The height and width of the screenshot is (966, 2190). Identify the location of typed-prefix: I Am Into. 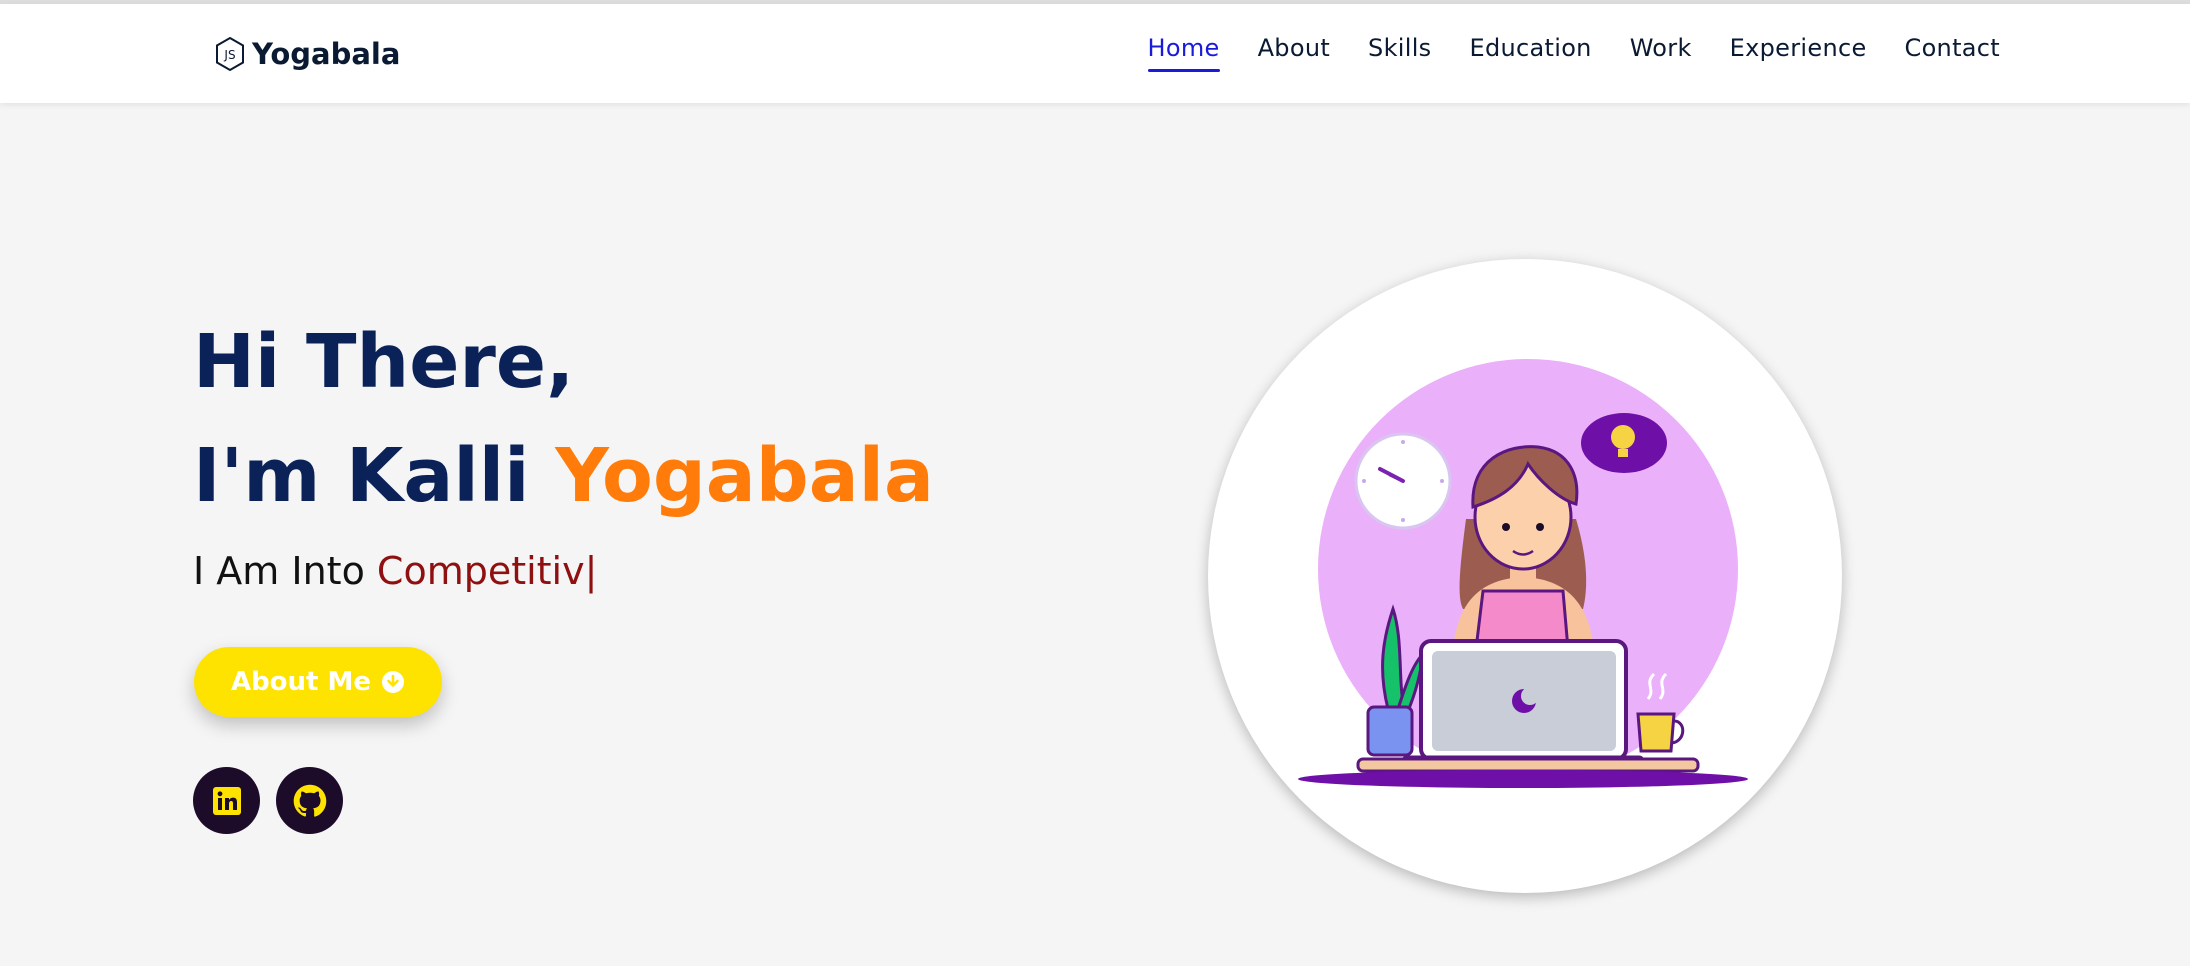
(285, 571).